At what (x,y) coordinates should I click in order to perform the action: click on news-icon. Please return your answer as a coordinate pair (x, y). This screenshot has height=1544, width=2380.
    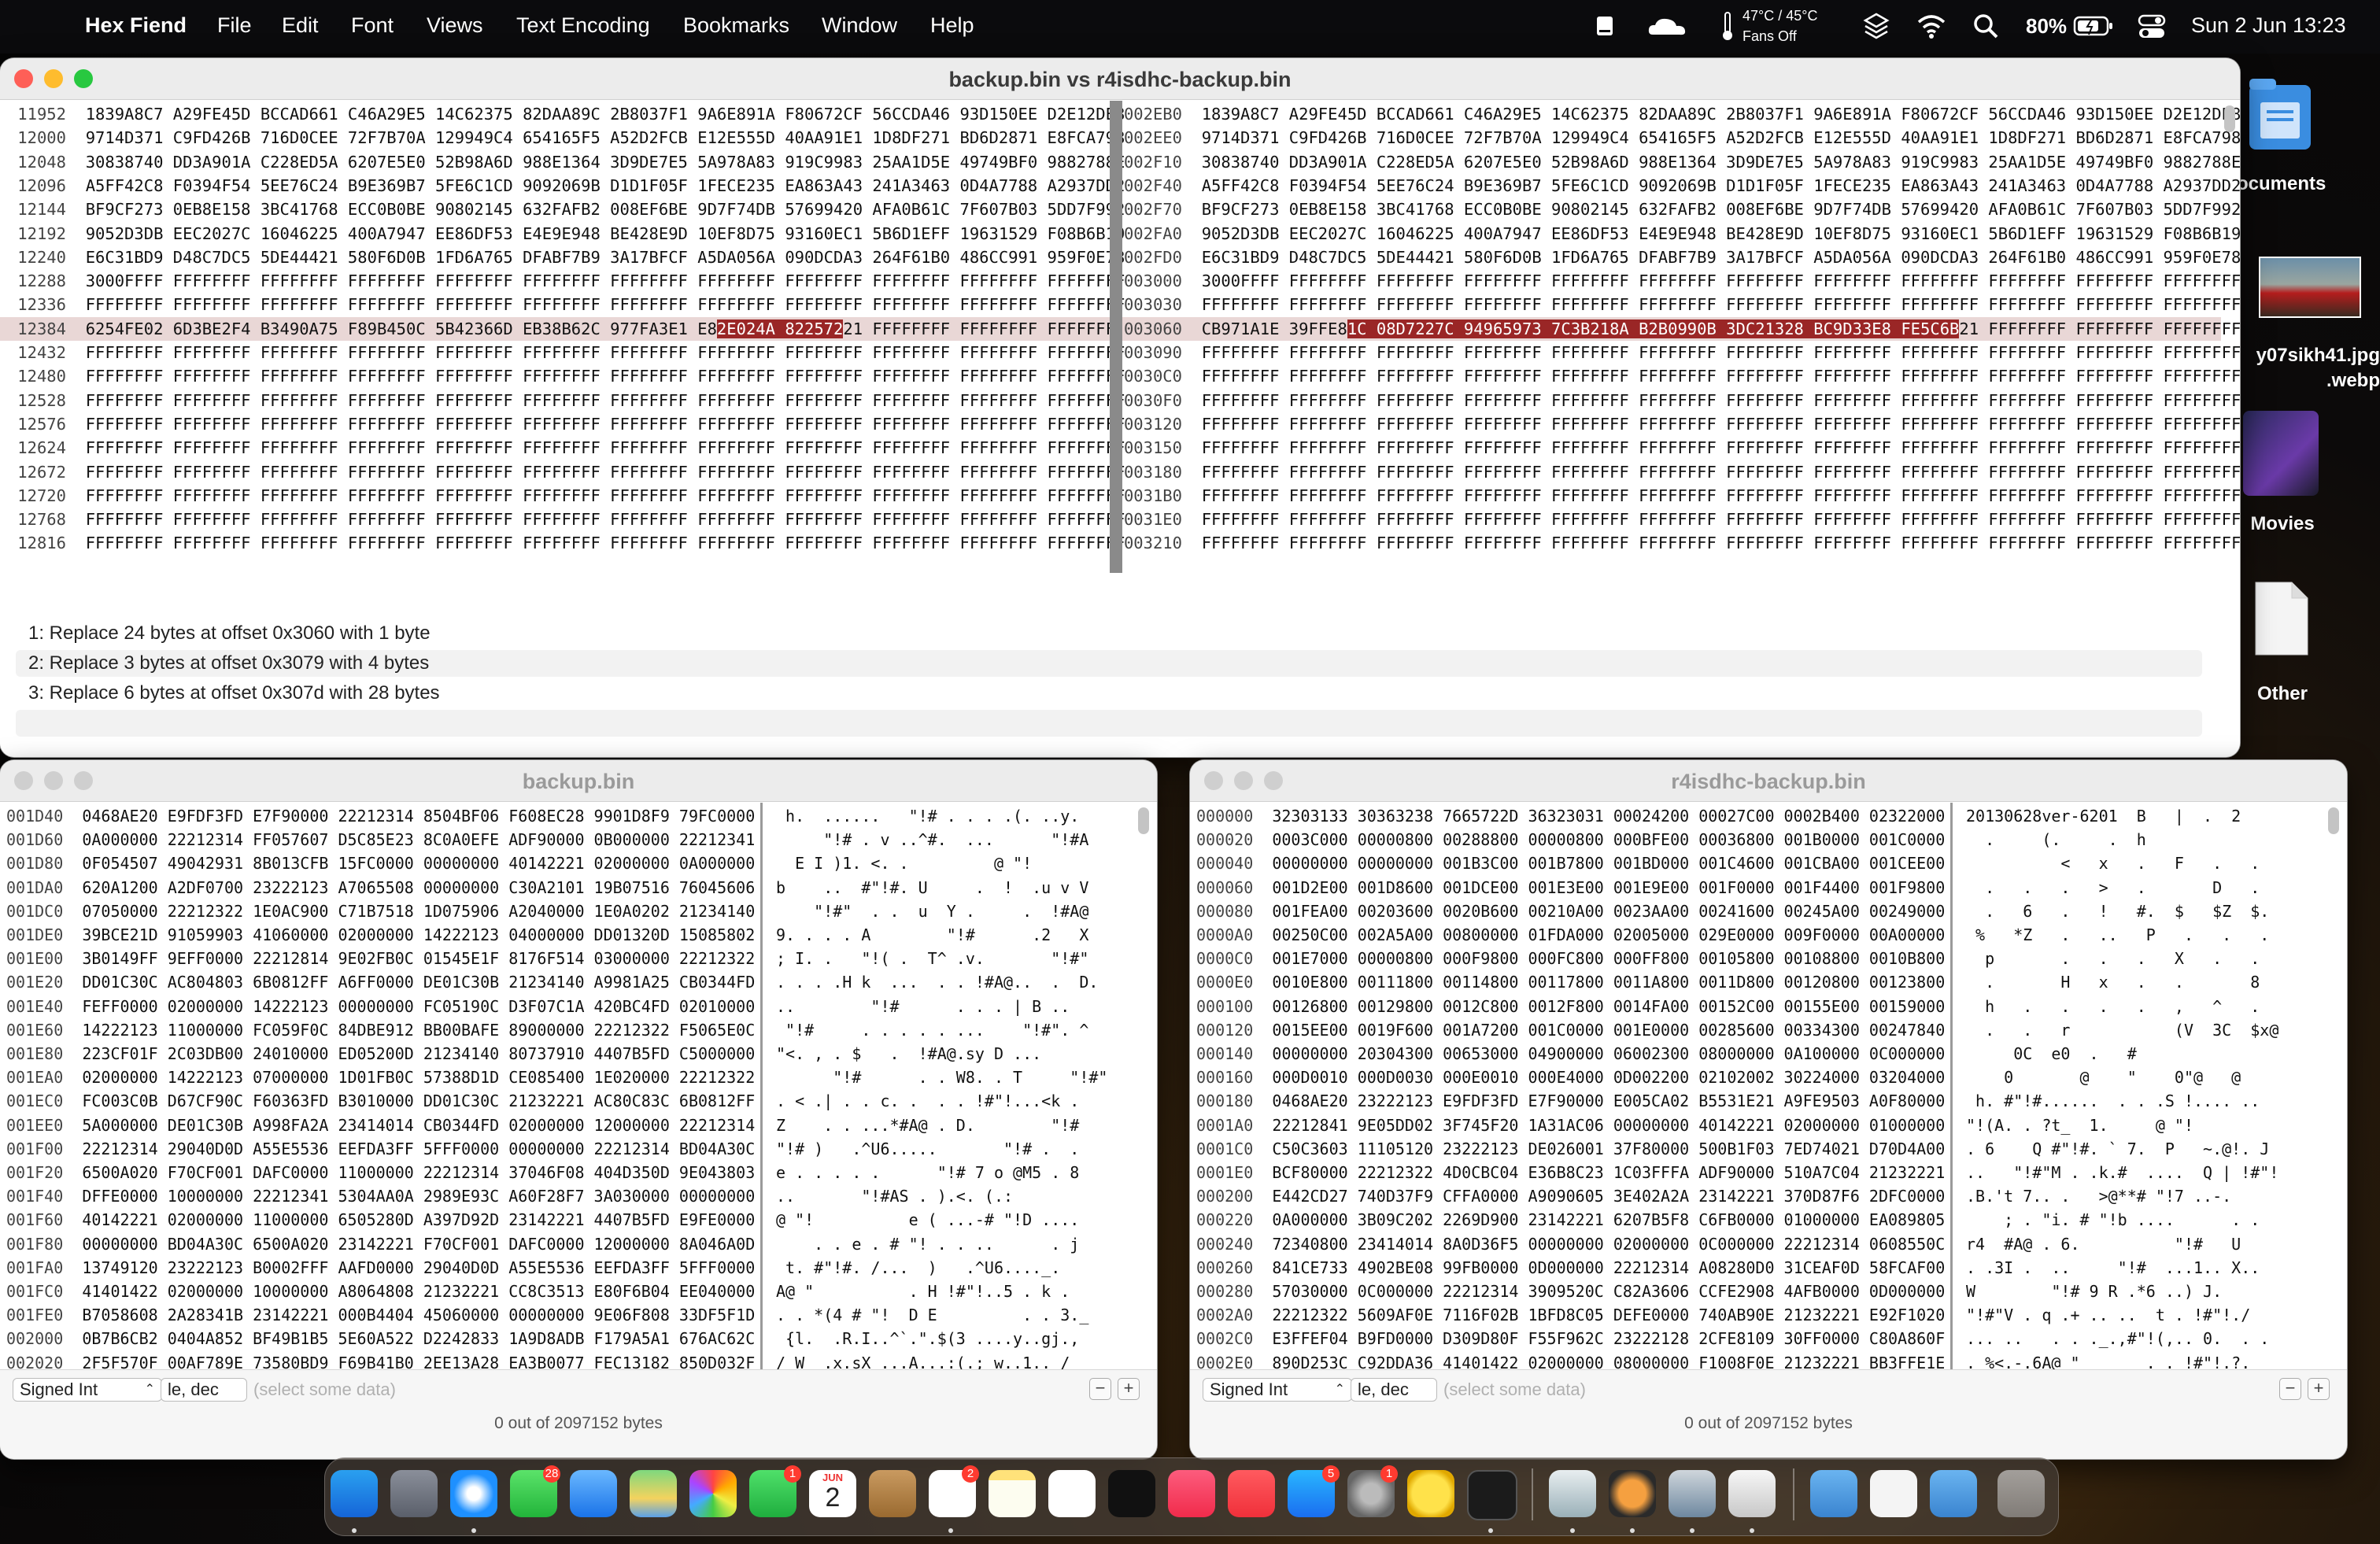
    Looking at the image, I should click on (1251, 1493).